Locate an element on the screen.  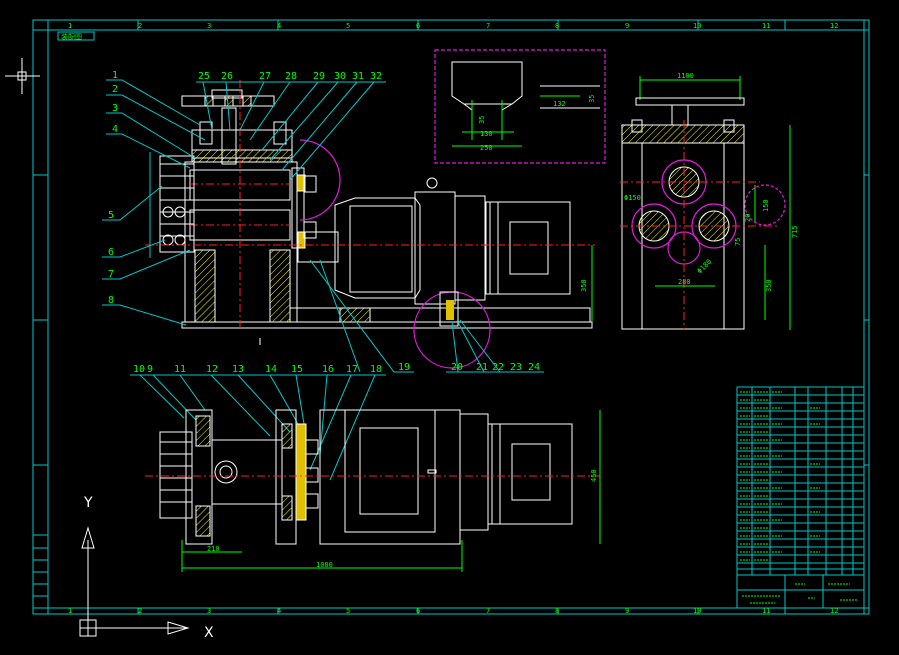
svg-text: 30 is located at coordinates (340, 76).